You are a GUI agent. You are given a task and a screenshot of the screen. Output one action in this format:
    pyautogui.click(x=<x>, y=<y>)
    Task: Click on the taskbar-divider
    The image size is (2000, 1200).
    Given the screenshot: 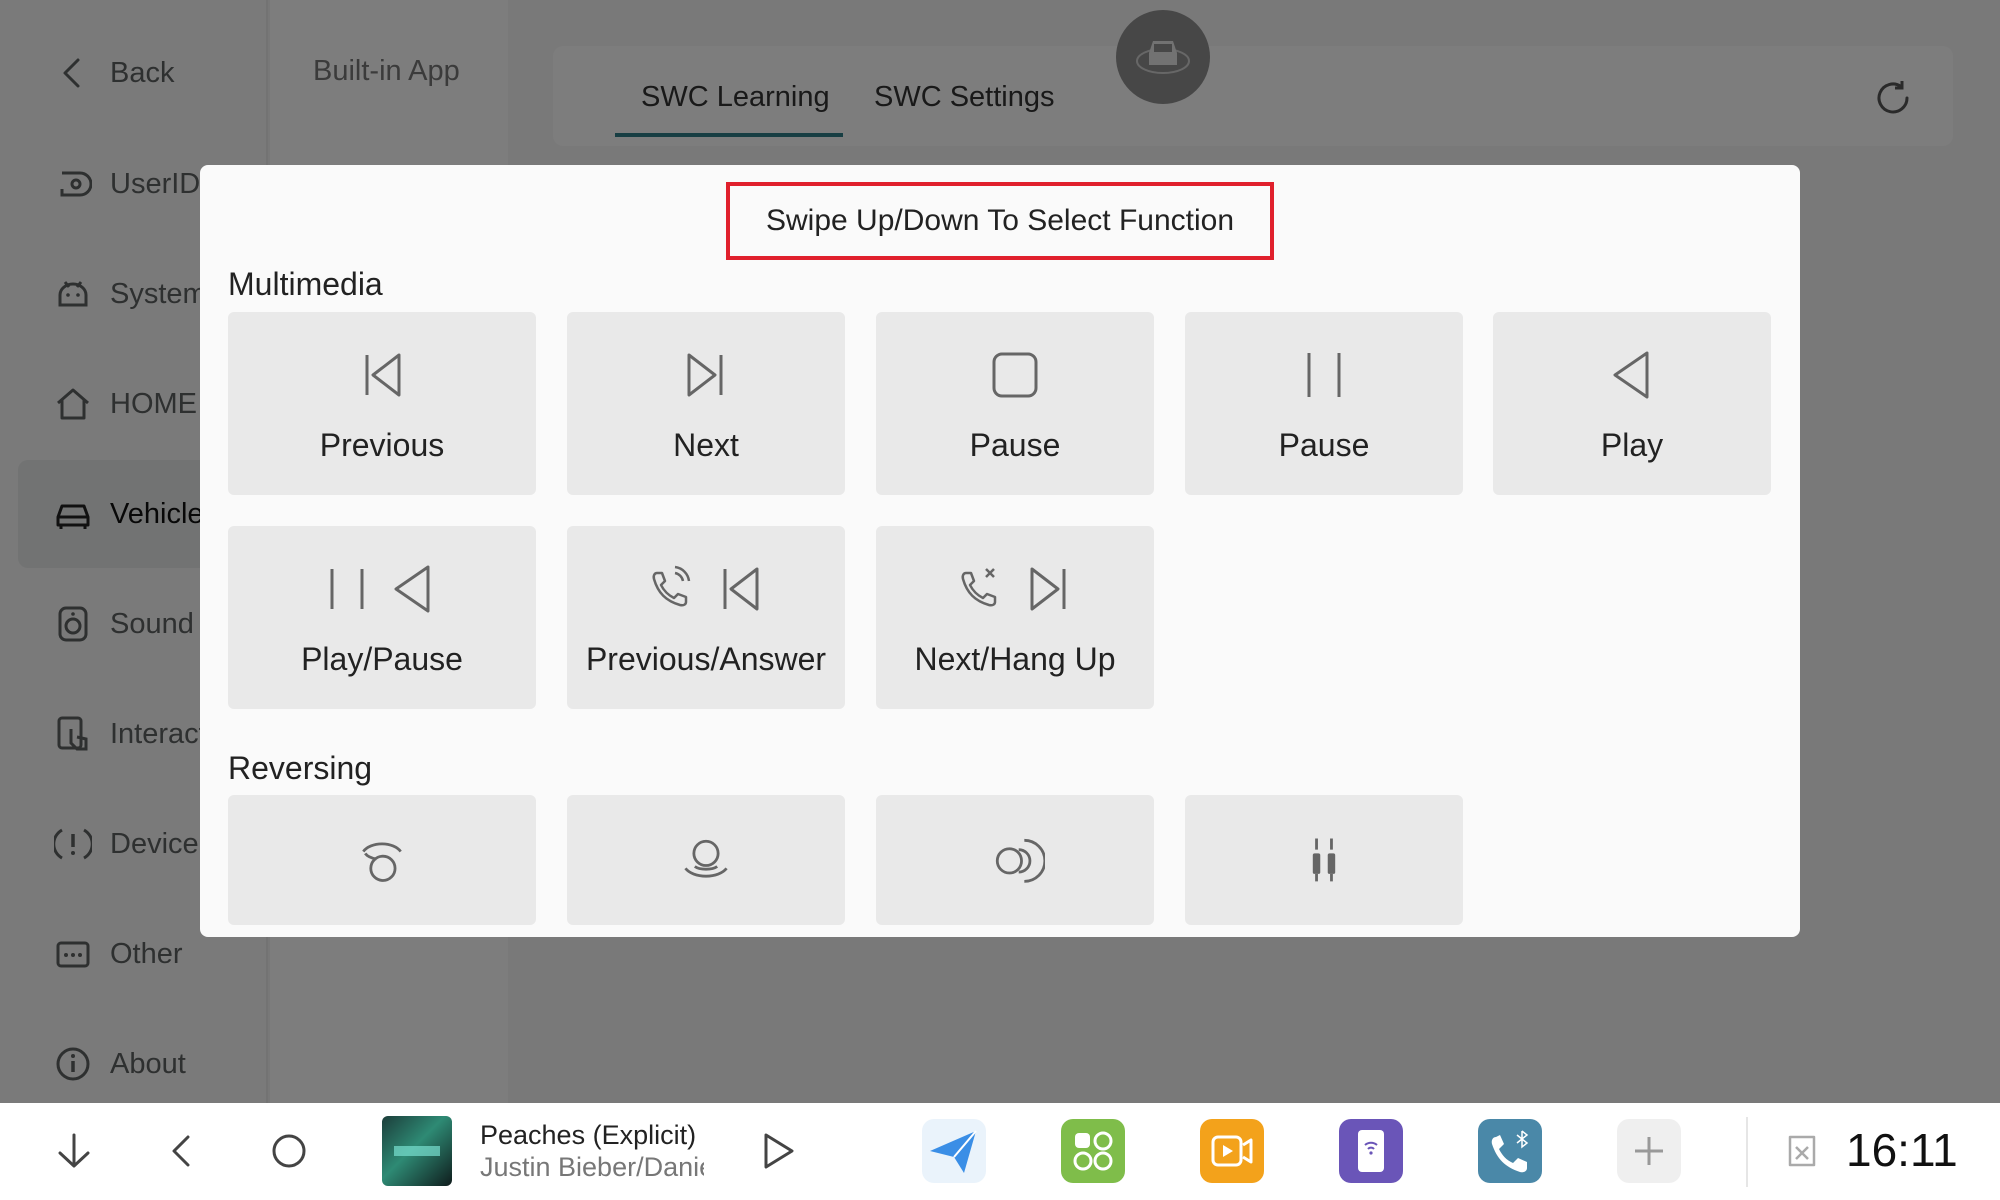 What is the action you would take?
    pyautogui.click(x=1747, y=1152)
    